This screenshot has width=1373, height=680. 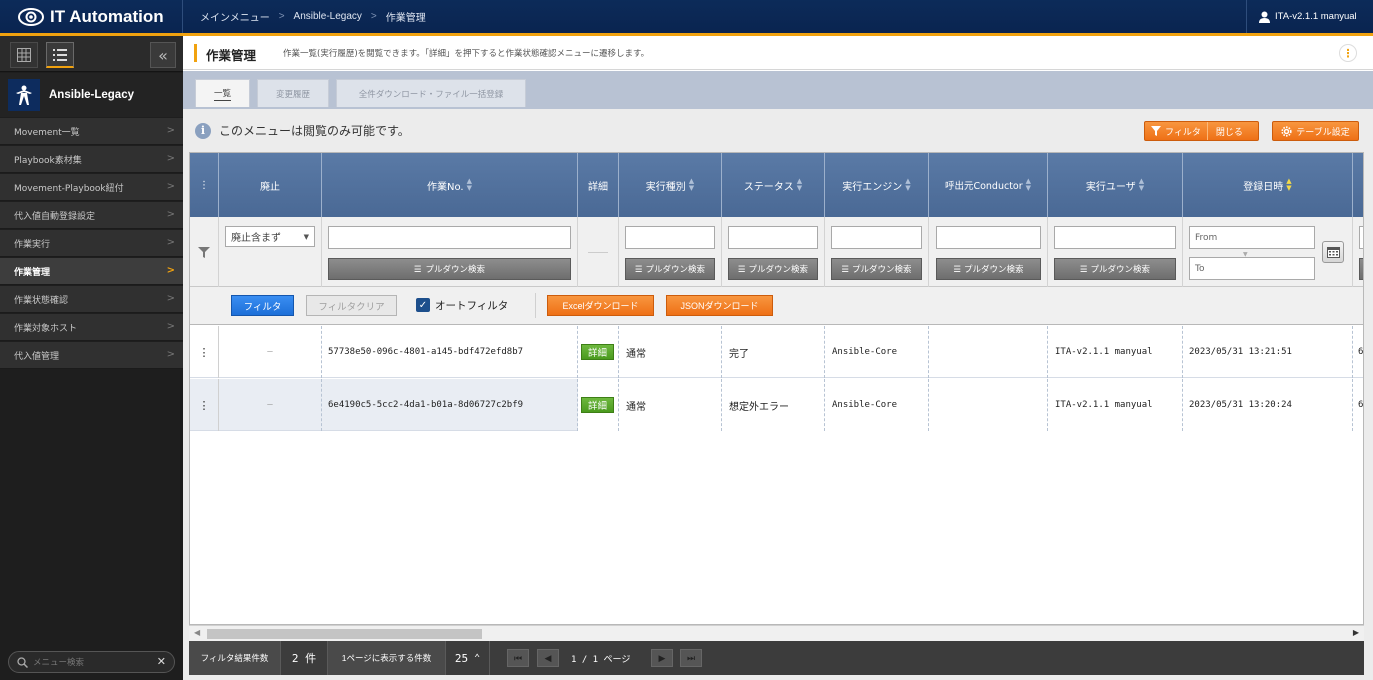 I want to click on filter-cell-detail, so click(x=598, y=252).